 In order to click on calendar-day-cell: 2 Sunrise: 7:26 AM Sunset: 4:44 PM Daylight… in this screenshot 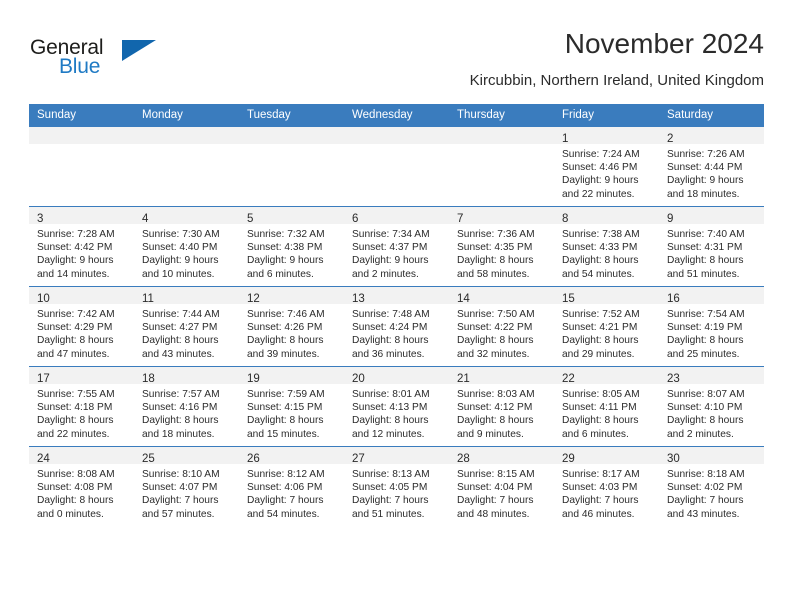, I will do `click(711, 166)`.